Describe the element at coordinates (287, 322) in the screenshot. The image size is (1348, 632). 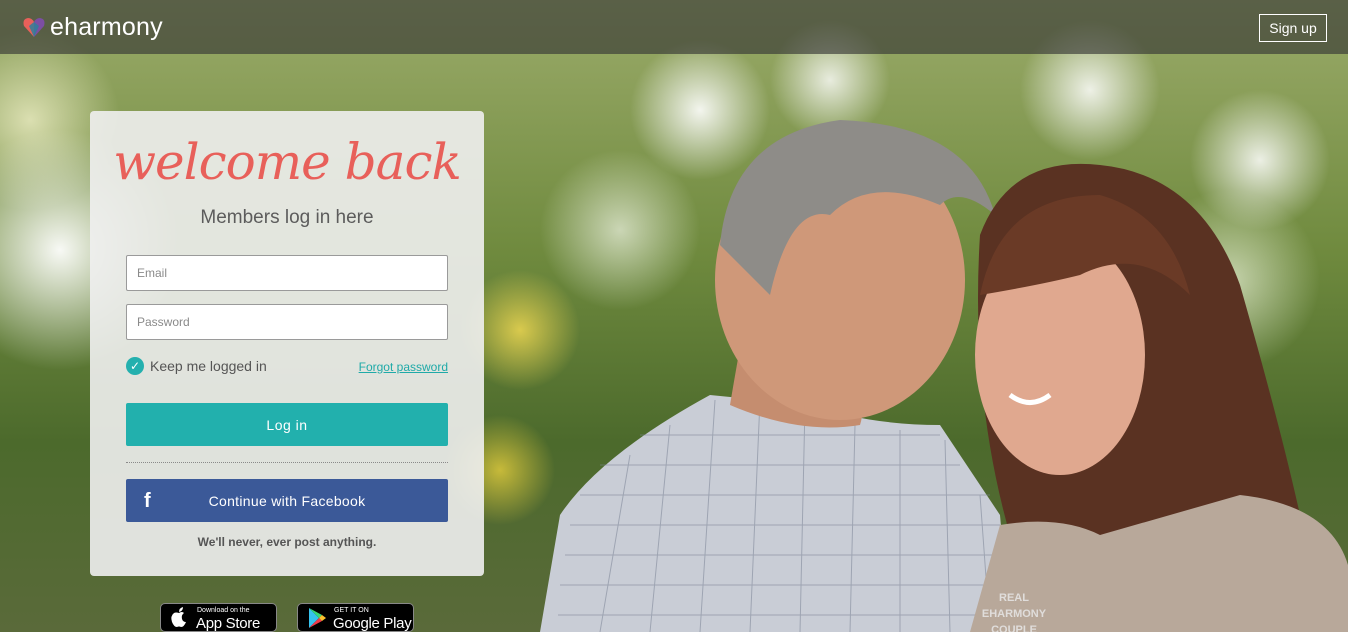
I see `password-field` at that location.